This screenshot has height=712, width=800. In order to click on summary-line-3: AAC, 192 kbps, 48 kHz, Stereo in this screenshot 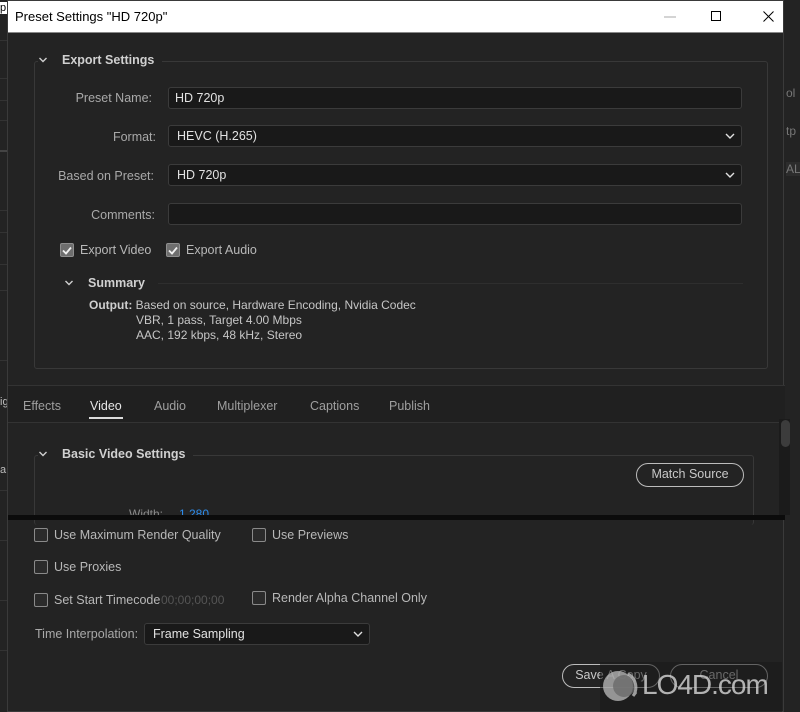, I will do `click(219, 335)`.